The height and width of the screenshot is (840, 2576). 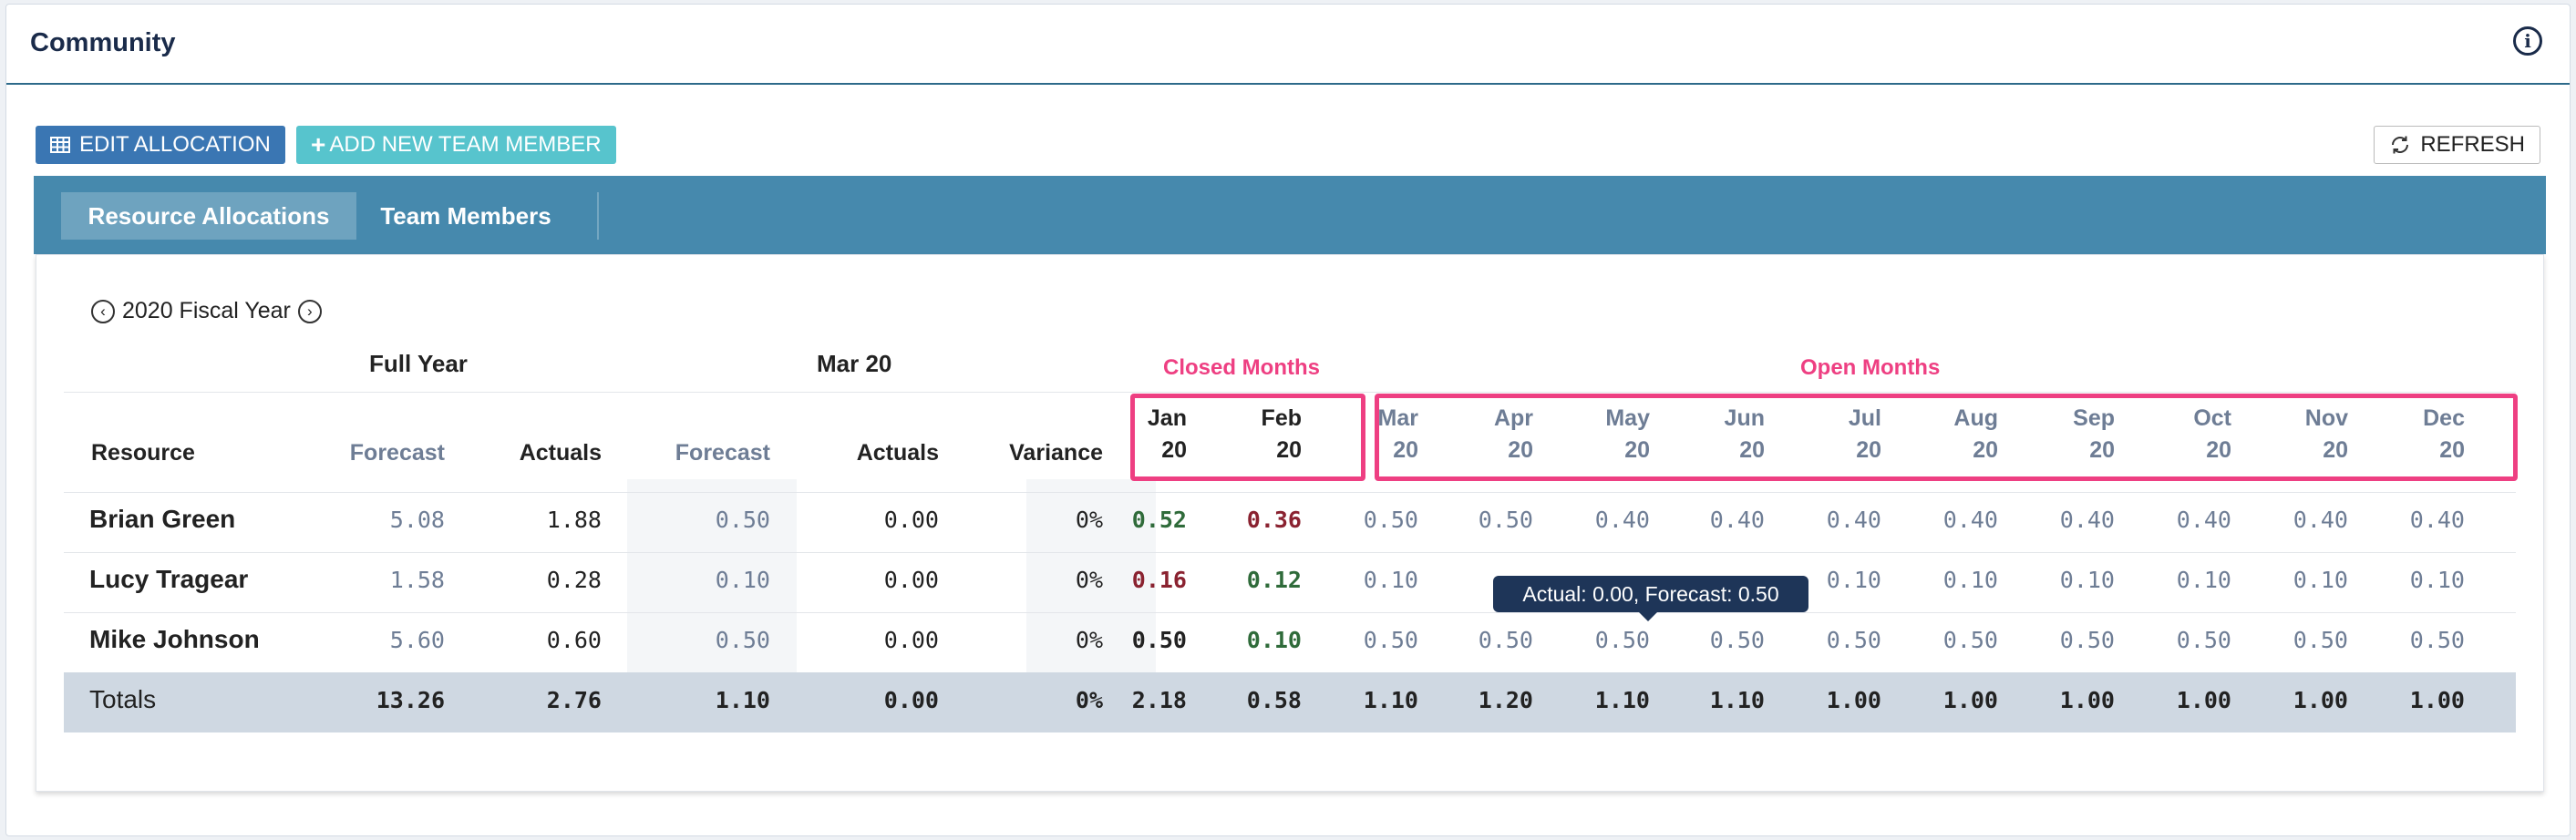 I want to click on cell-month: 1.20, so click(x=1505, y=700).